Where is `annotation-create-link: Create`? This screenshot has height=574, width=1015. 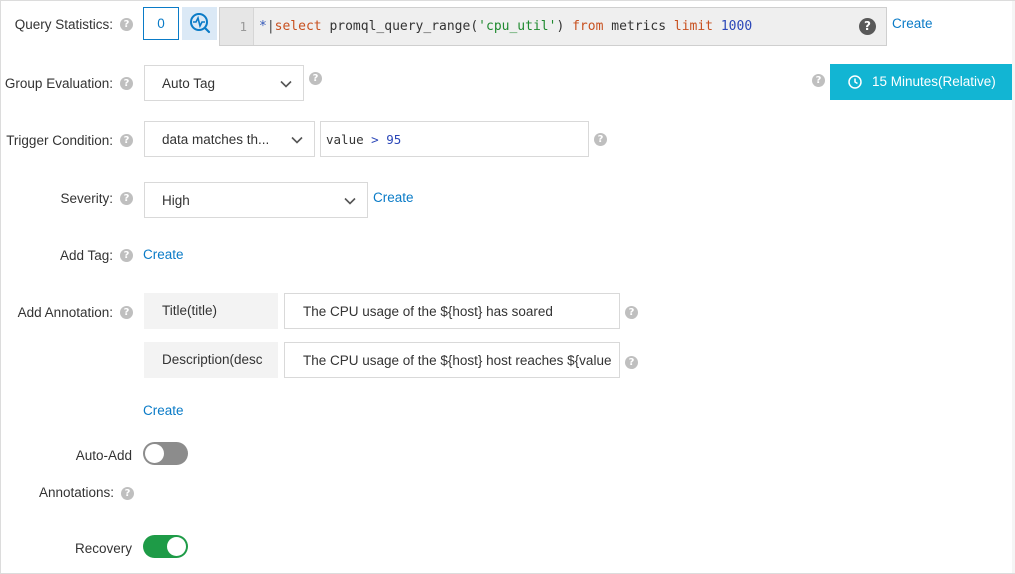
annotation-create-link: Create is located at coordinates (163, 410).